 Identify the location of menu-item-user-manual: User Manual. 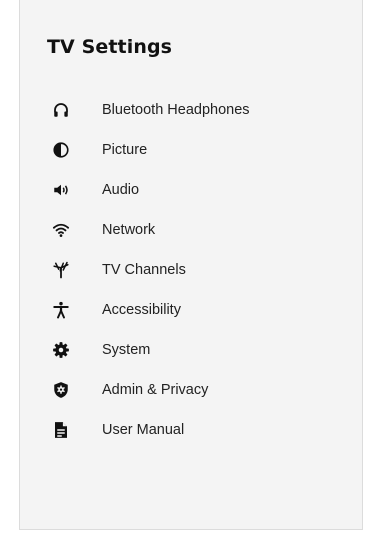
(191, 430).